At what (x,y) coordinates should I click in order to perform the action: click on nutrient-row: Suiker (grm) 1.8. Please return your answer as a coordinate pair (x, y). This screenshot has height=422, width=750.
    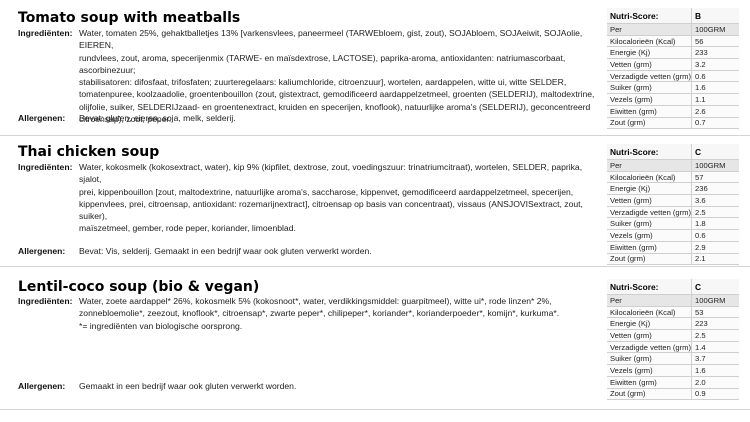
    Looking at the image, I should click on (673, 224).